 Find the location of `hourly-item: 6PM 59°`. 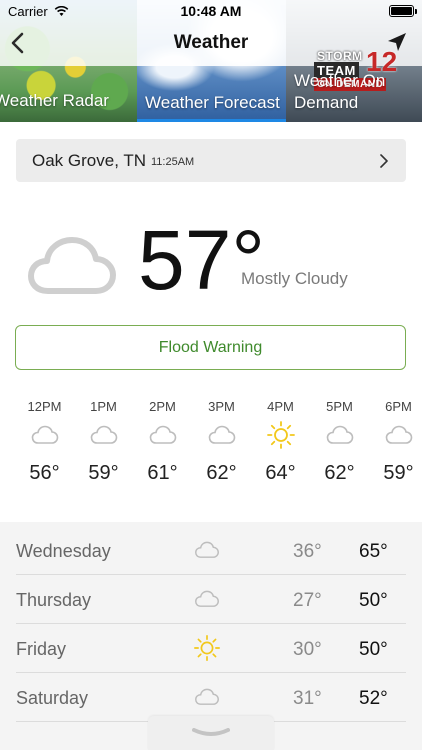

hourly-item: 6PM 59° is located at coordinates (395, 441).